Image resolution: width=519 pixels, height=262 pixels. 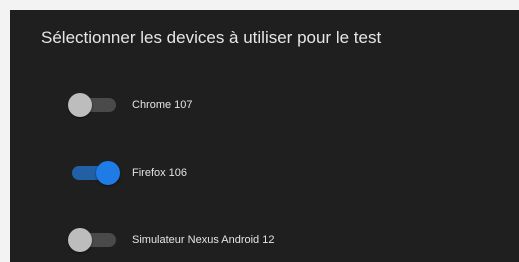 I want to click on toggle-switch-android, so click(x=94, y=240).